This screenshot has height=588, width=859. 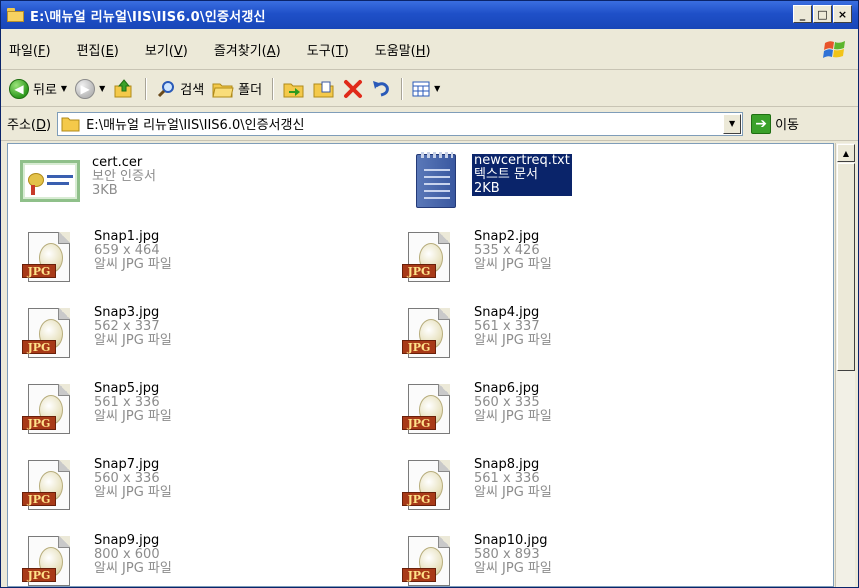 I want to click on file-item-cert: cert.cer 보안 인증서 3KB, so click(x=86, y=183).